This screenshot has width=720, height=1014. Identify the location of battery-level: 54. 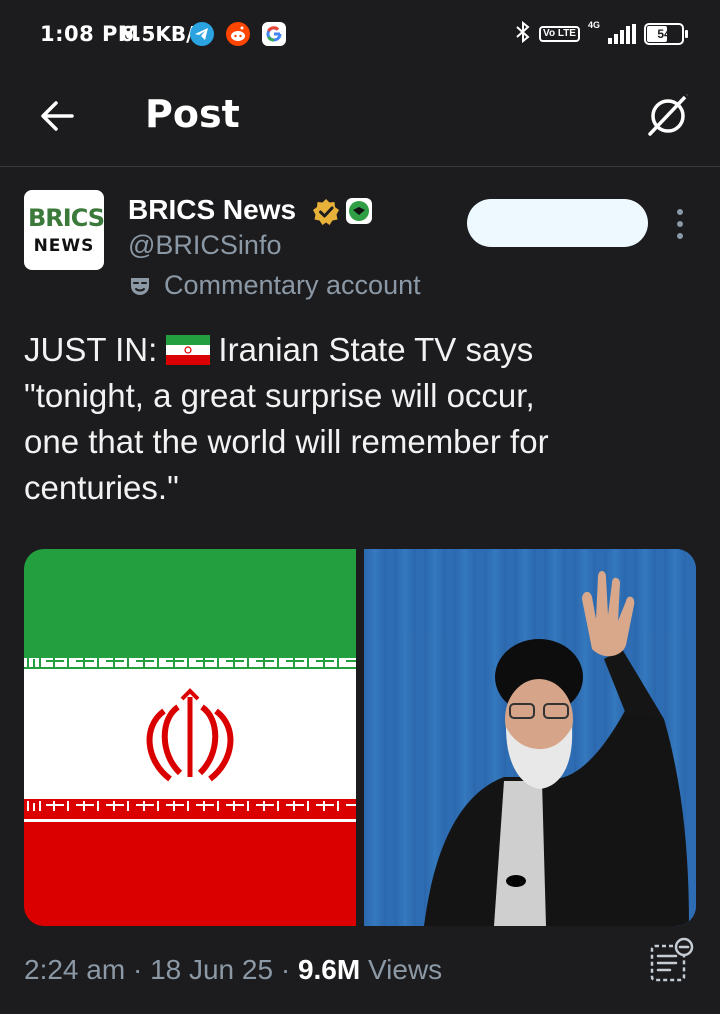
(664, 34).